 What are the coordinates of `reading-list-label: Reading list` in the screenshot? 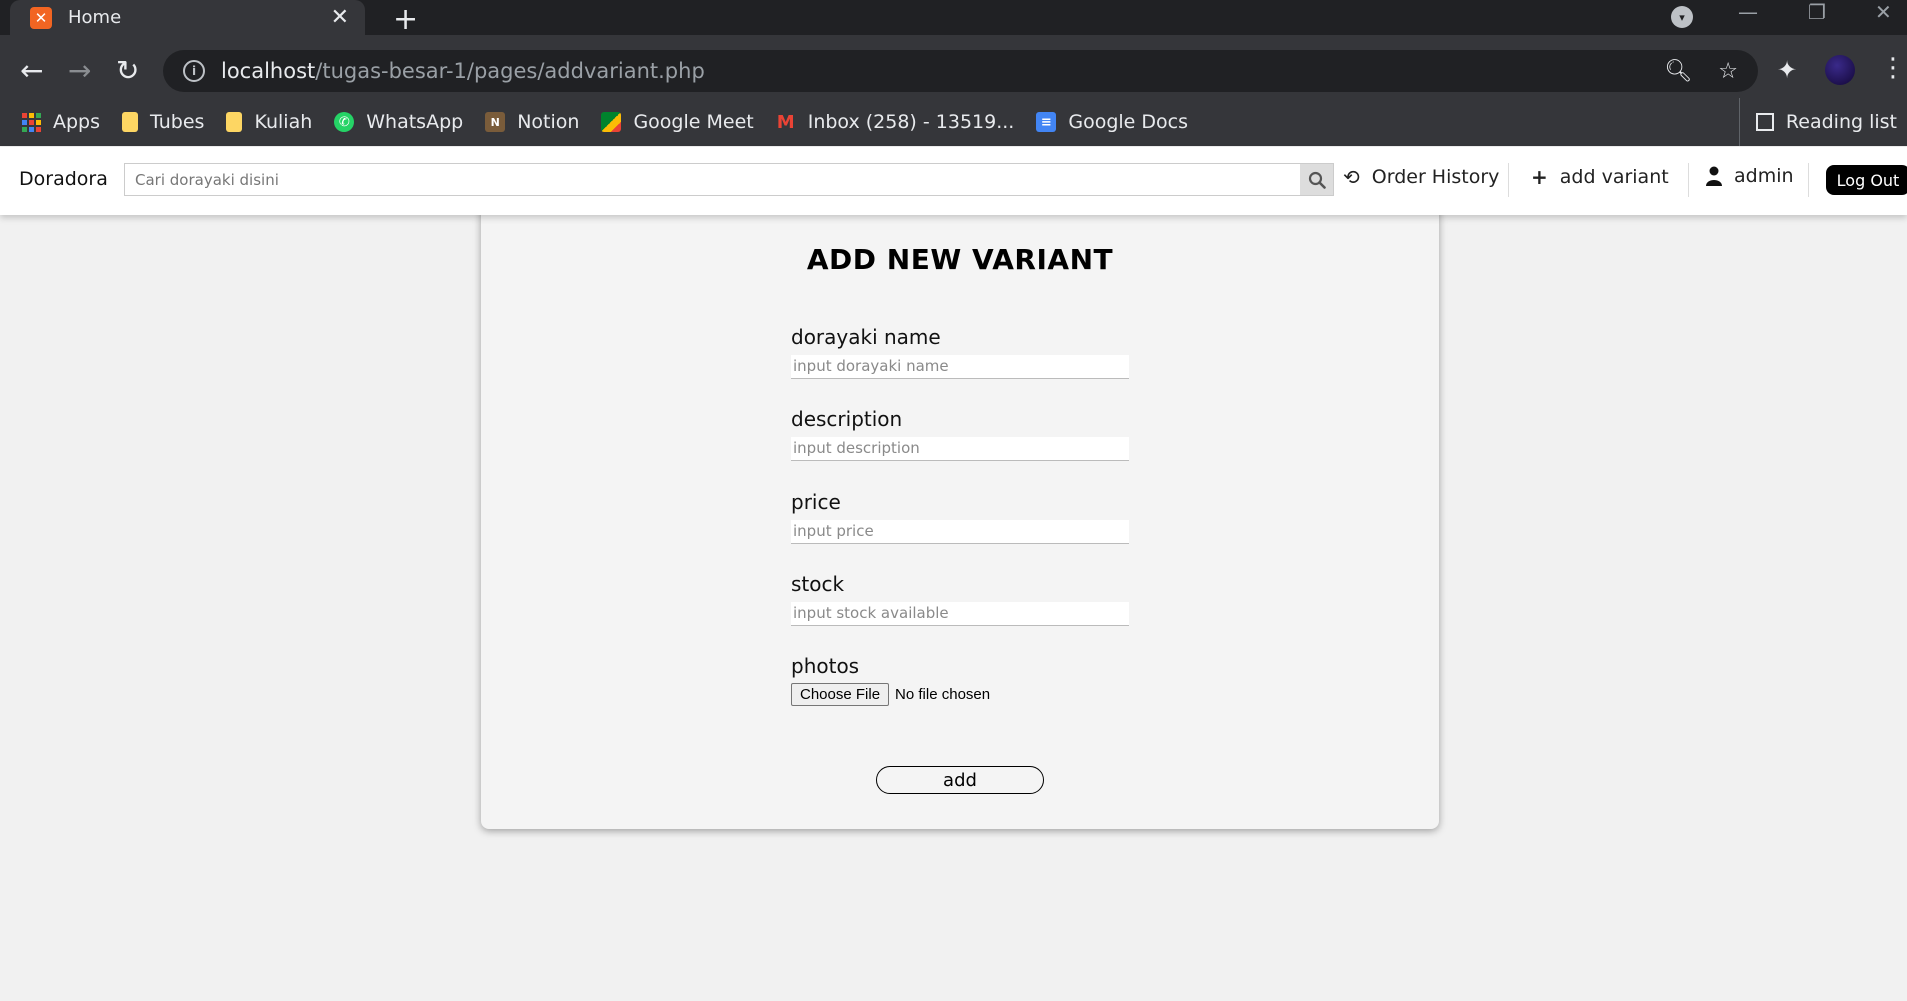 It's located at (1841, 122).